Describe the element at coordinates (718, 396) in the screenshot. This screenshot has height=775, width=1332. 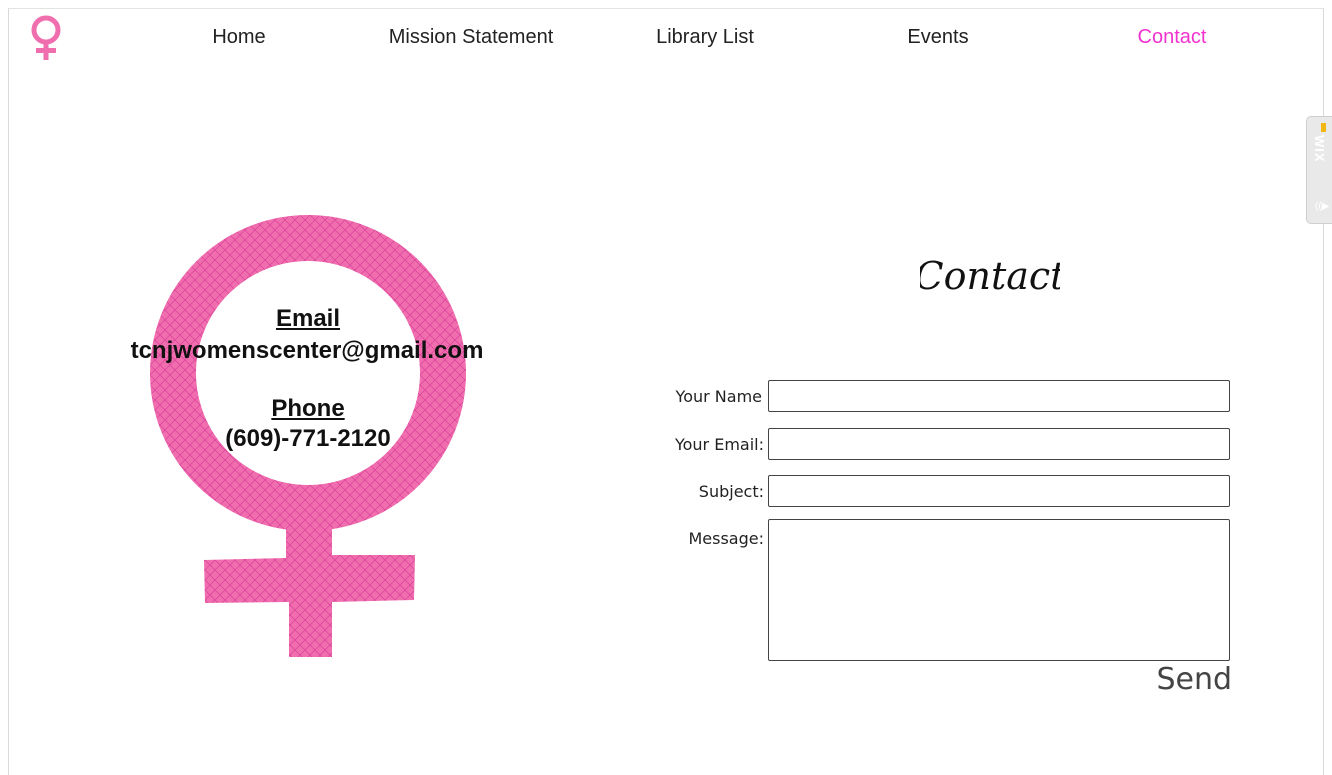
I see `name-label: Your Name` at that location.